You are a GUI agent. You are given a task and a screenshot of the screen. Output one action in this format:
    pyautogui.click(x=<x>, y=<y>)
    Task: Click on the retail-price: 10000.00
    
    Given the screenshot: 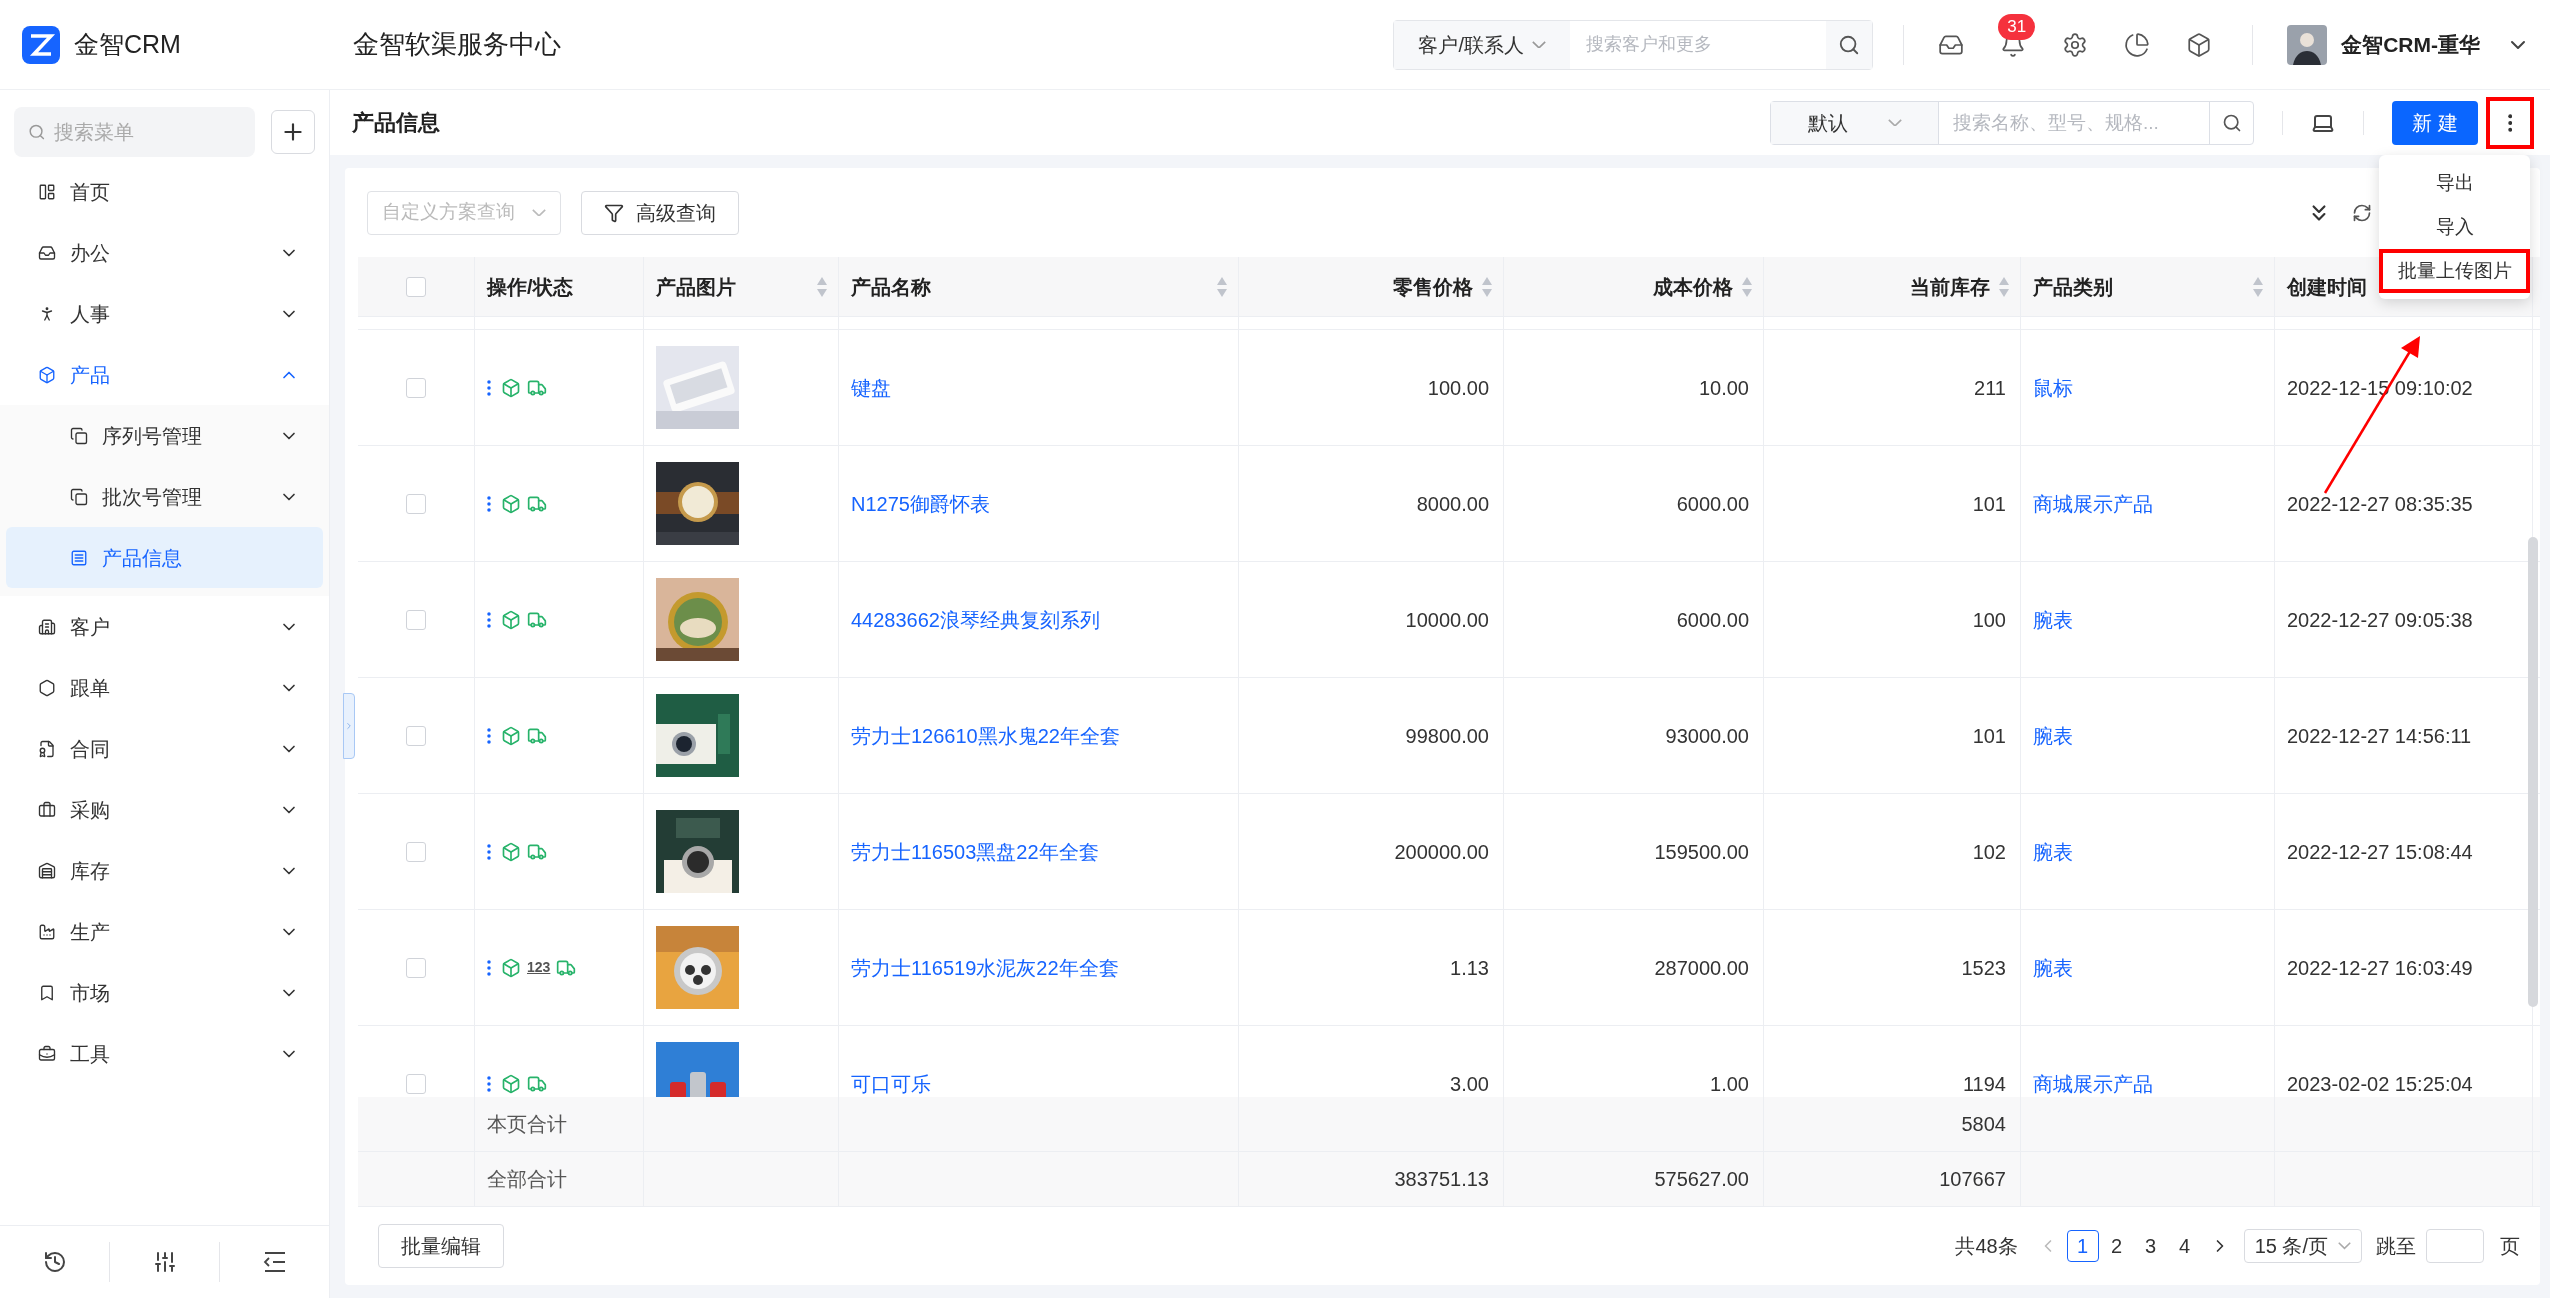 What is the action you would take?
    pyautogui.click(x=1447, y=620)
    